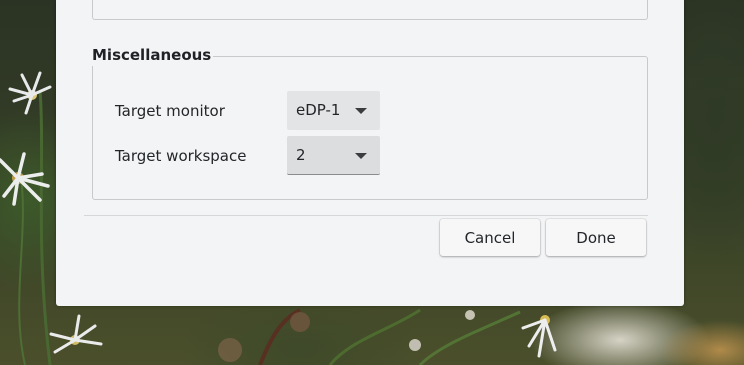  I want to click on target-workspace-select: 2, so click(333, 155).